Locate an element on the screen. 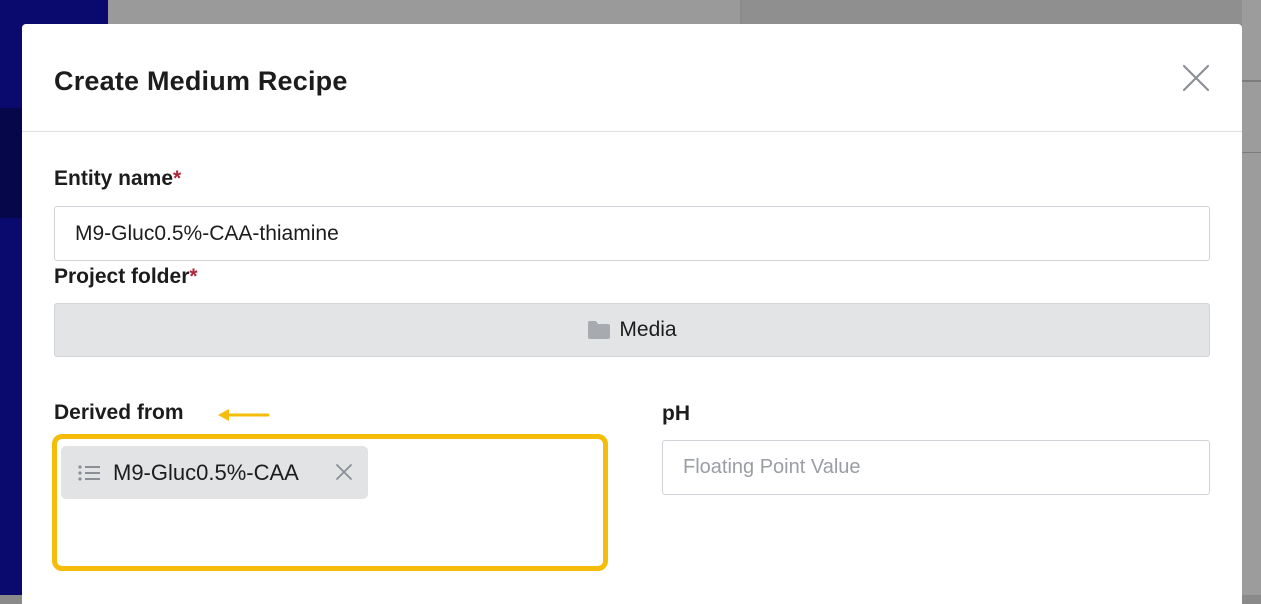 The width and height of the screenshot is (1261, 604). derived-from-input: M9-Gluc0.5%-CAA is located at coordinates (330, 502).